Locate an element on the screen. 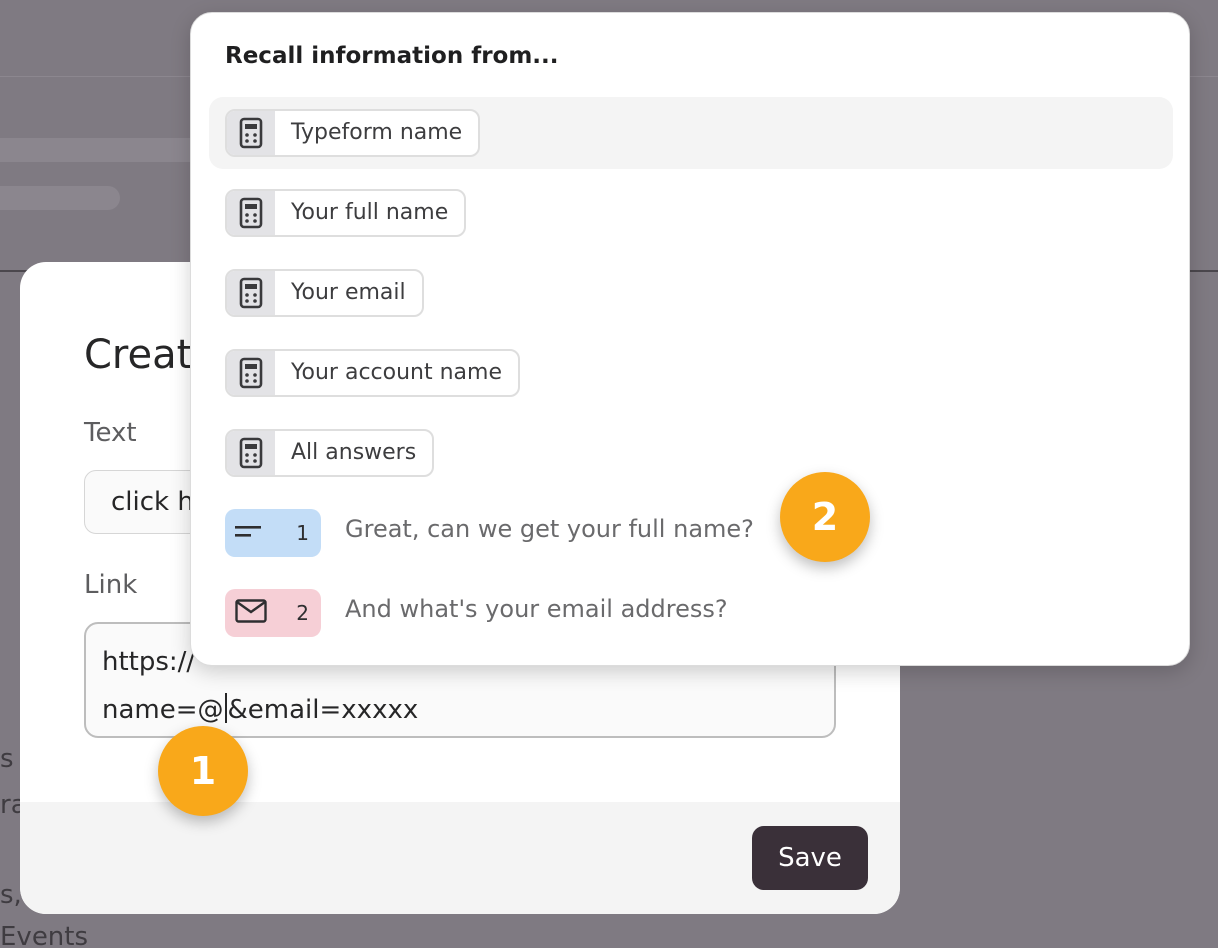 The height and width of the screenshot is (948, 1218). question-badge: 2 is located at coordinates (273, 613).